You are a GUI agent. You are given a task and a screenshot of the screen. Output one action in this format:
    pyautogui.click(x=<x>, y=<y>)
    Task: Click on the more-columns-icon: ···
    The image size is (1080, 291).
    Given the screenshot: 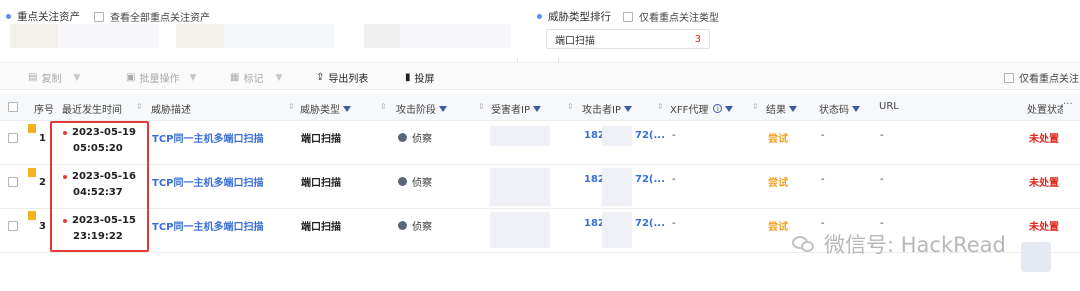 What is the action you would take?
    pyautogui.click(x=1068, y=104)
    